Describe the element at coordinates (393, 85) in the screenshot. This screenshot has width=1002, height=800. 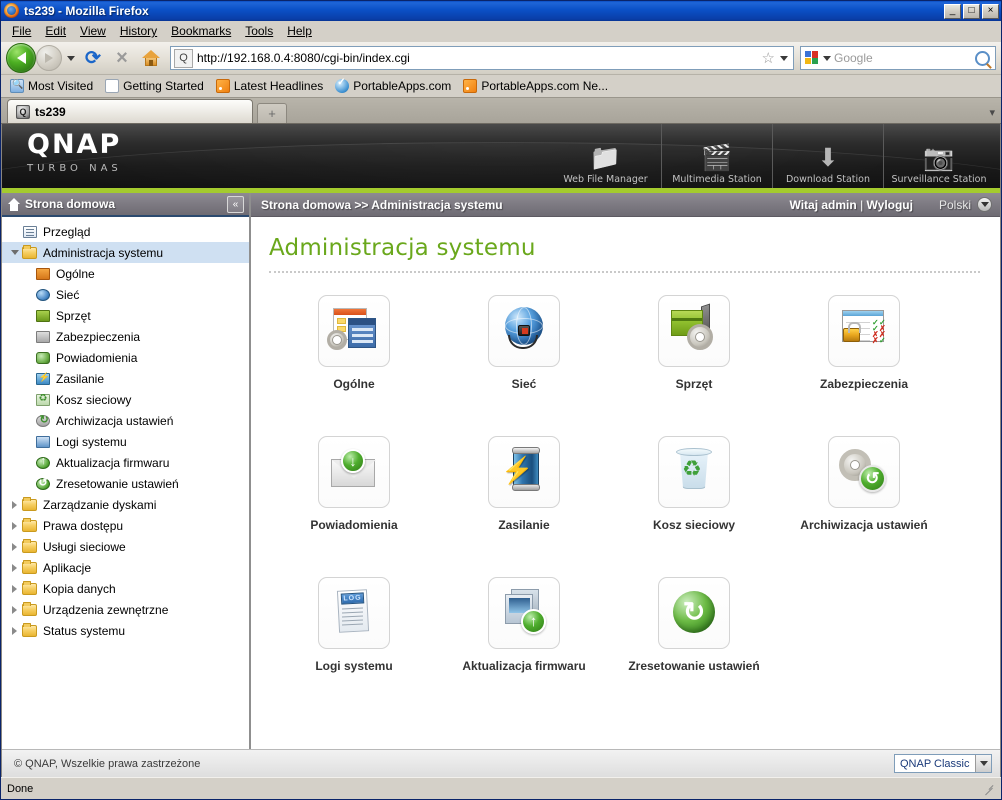
I see `bookmark-portableapps: PortableApps.com` at that location.